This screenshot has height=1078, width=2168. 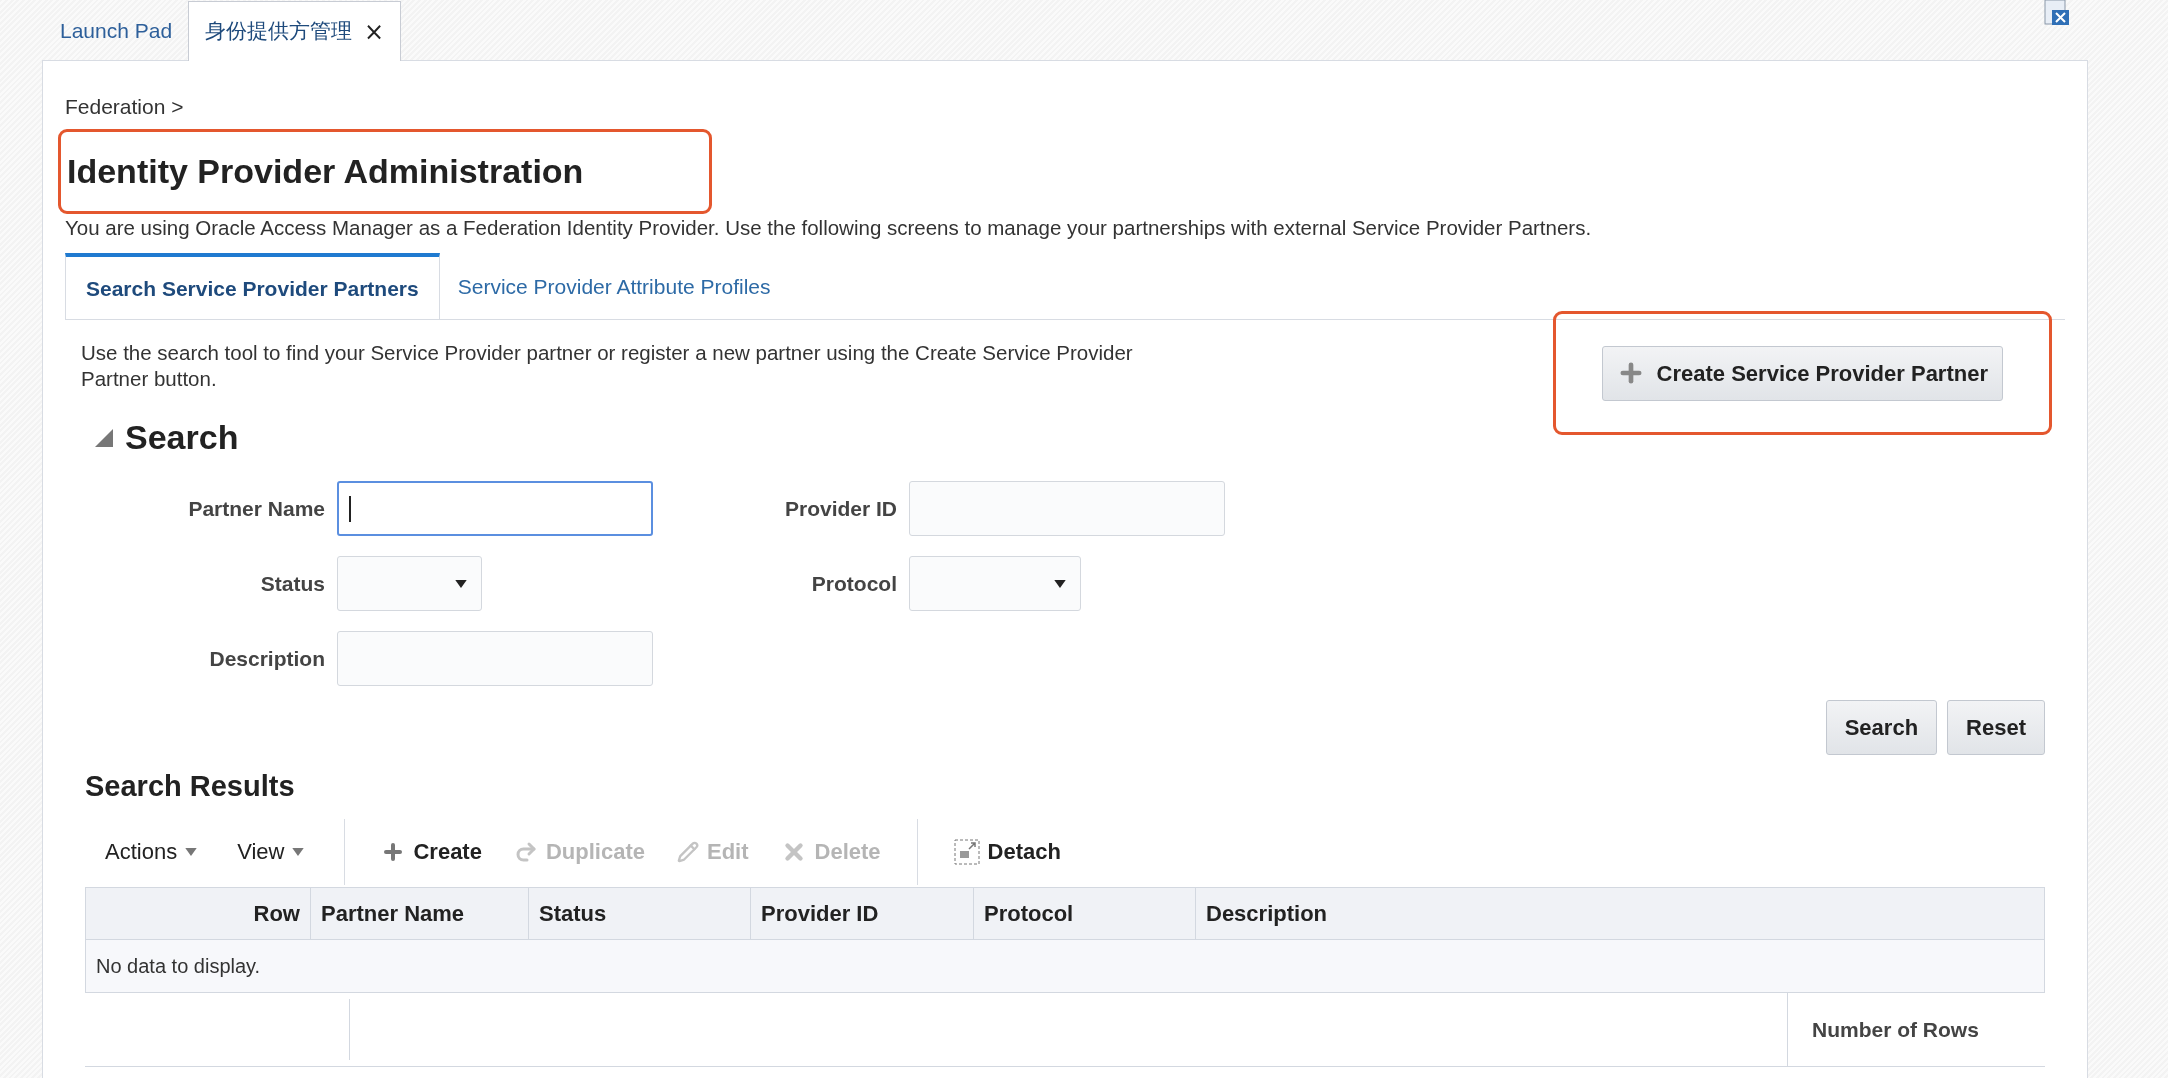 I want to click on search-heading: Search, so click(x=182, y=438).